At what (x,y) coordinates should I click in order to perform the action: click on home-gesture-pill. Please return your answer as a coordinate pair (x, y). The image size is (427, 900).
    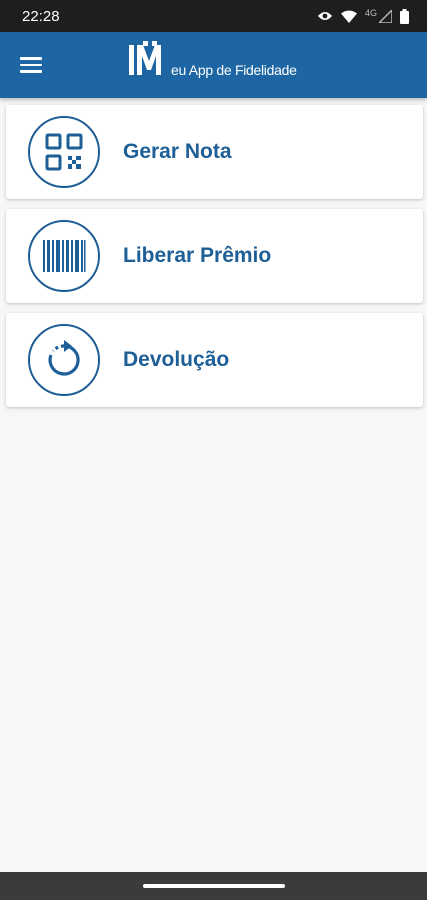
    Looking at the image, I should click on (213, 886).